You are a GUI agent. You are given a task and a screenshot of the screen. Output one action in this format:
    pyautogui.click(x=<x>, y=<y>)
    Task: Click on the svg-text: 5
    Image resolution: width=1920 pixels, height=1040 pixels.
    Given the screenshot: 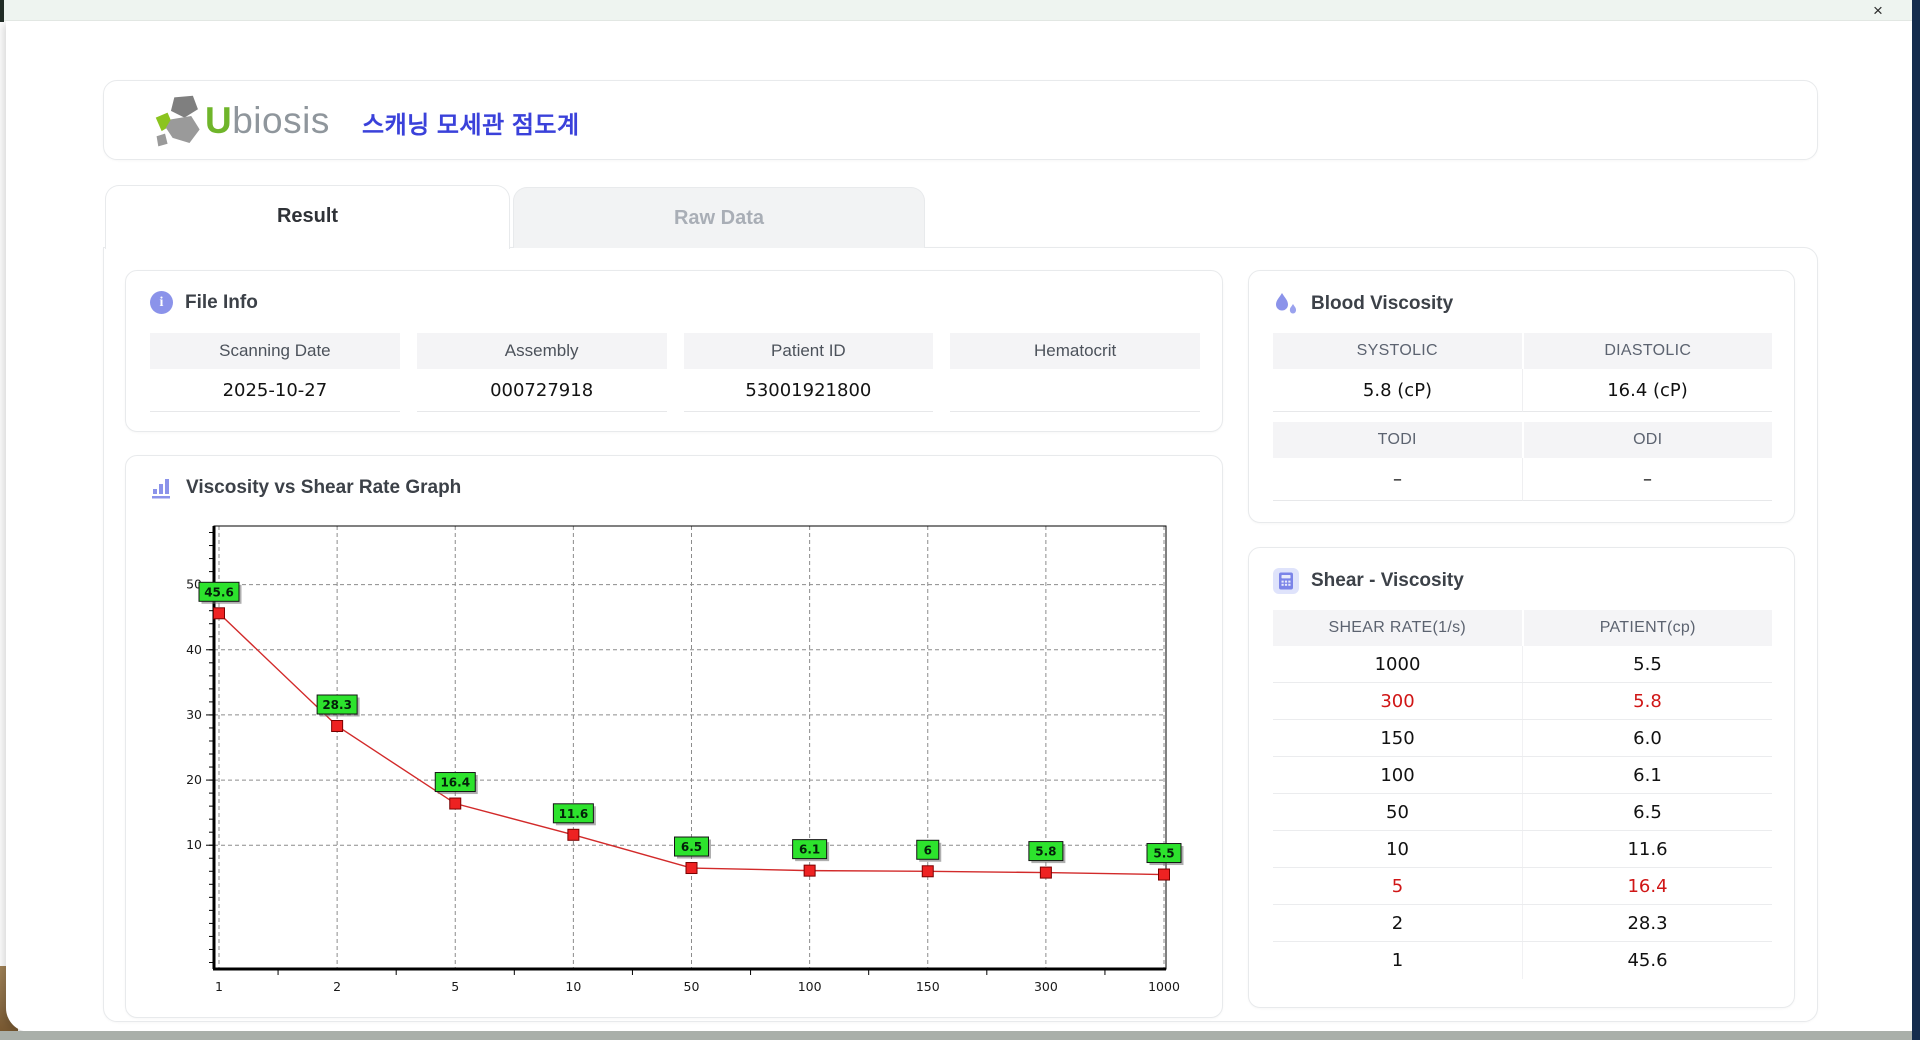 What is the action you would take?
    pyautogui.click(x=455, y=986)
    